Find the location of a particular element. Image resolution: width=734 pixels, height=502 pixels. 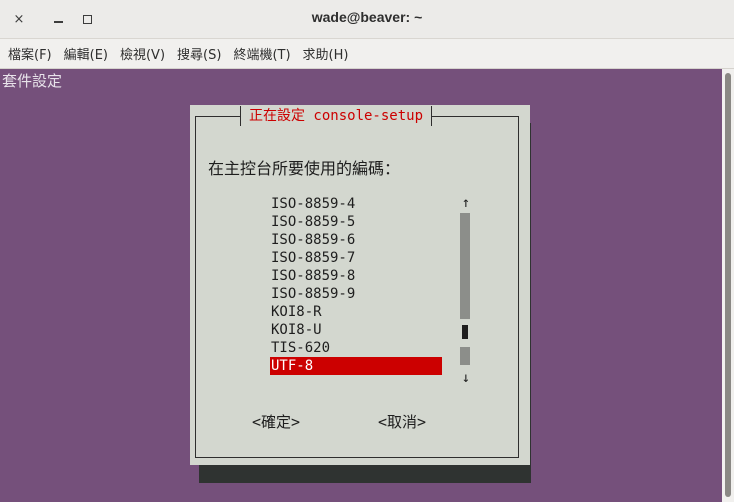

menu-terminal: 終端機(T) is located at coordinates (261, 53).